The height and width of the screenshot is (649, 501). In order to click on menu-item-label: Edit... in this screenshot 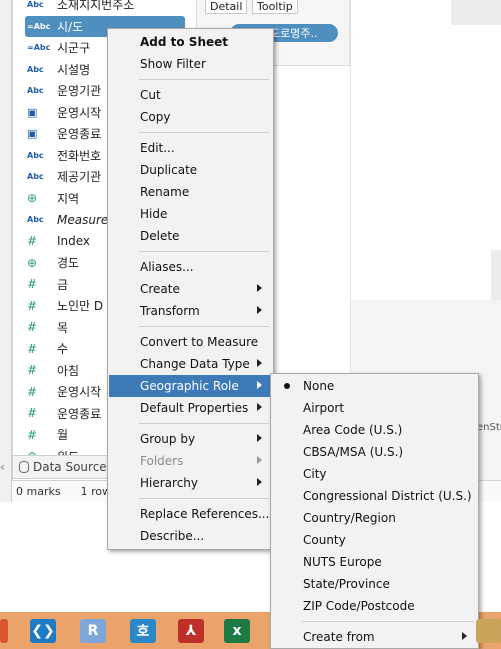, I will do `click(157, 148)`.